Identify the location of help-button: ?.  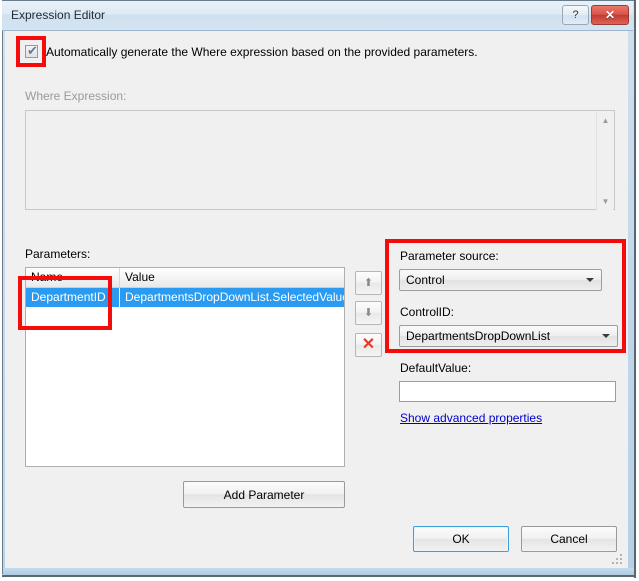
(575, 15).